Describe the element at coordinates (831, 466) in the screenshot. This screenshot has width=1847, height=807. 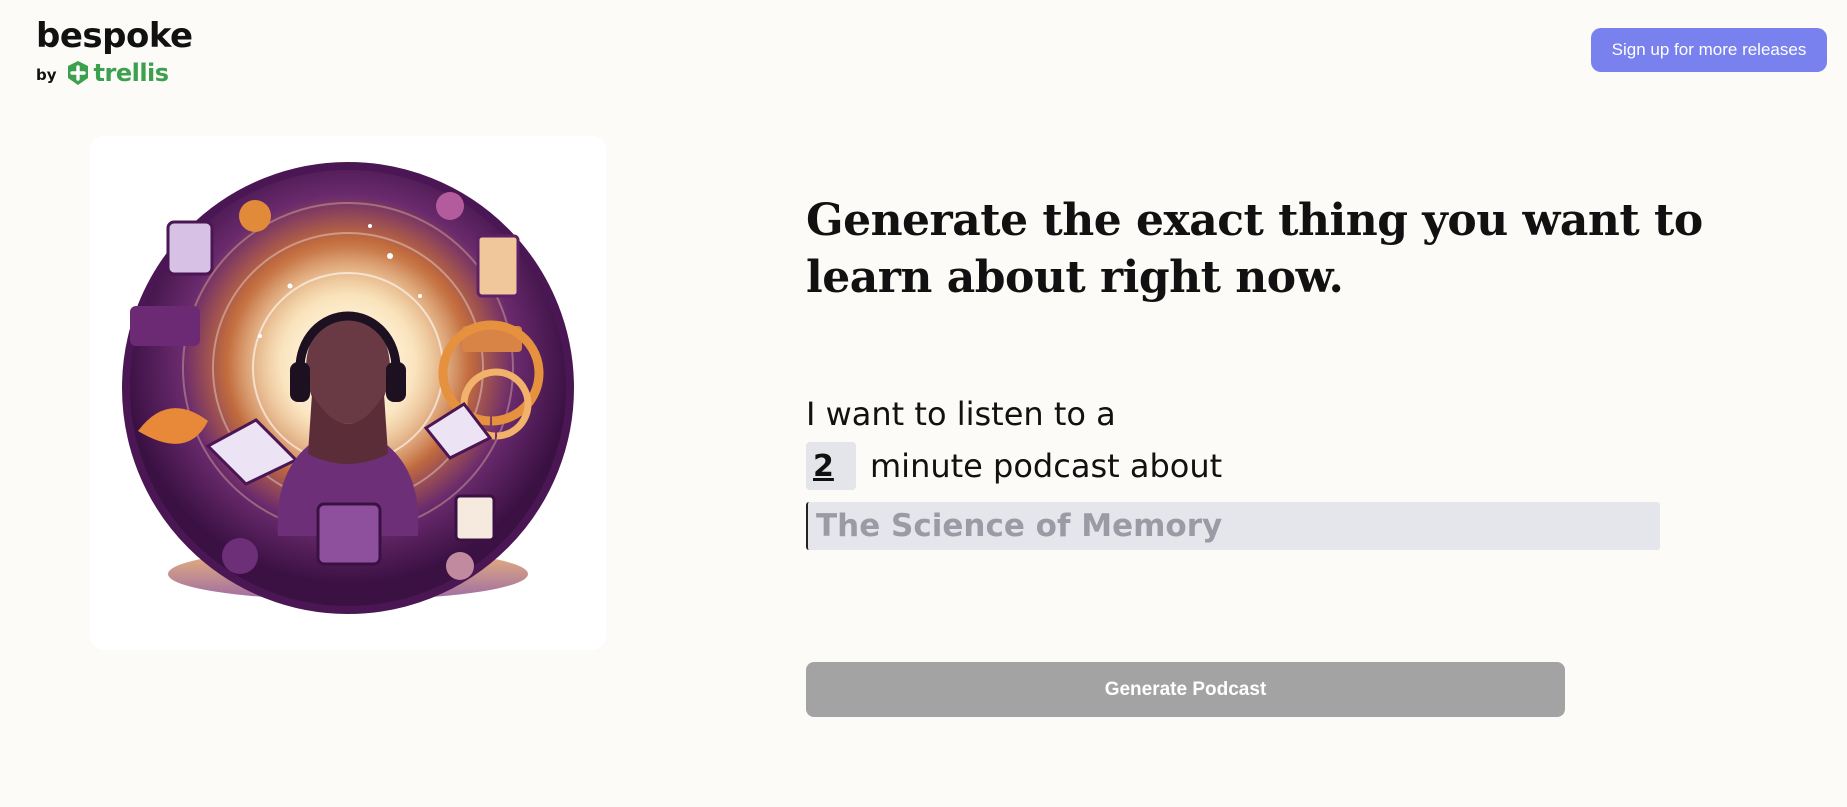
I see `duration-input` at that location.